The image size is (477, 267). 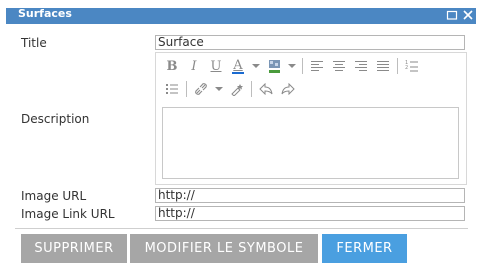 I want to click on font-color-swatch, so click(x=238, y=72).